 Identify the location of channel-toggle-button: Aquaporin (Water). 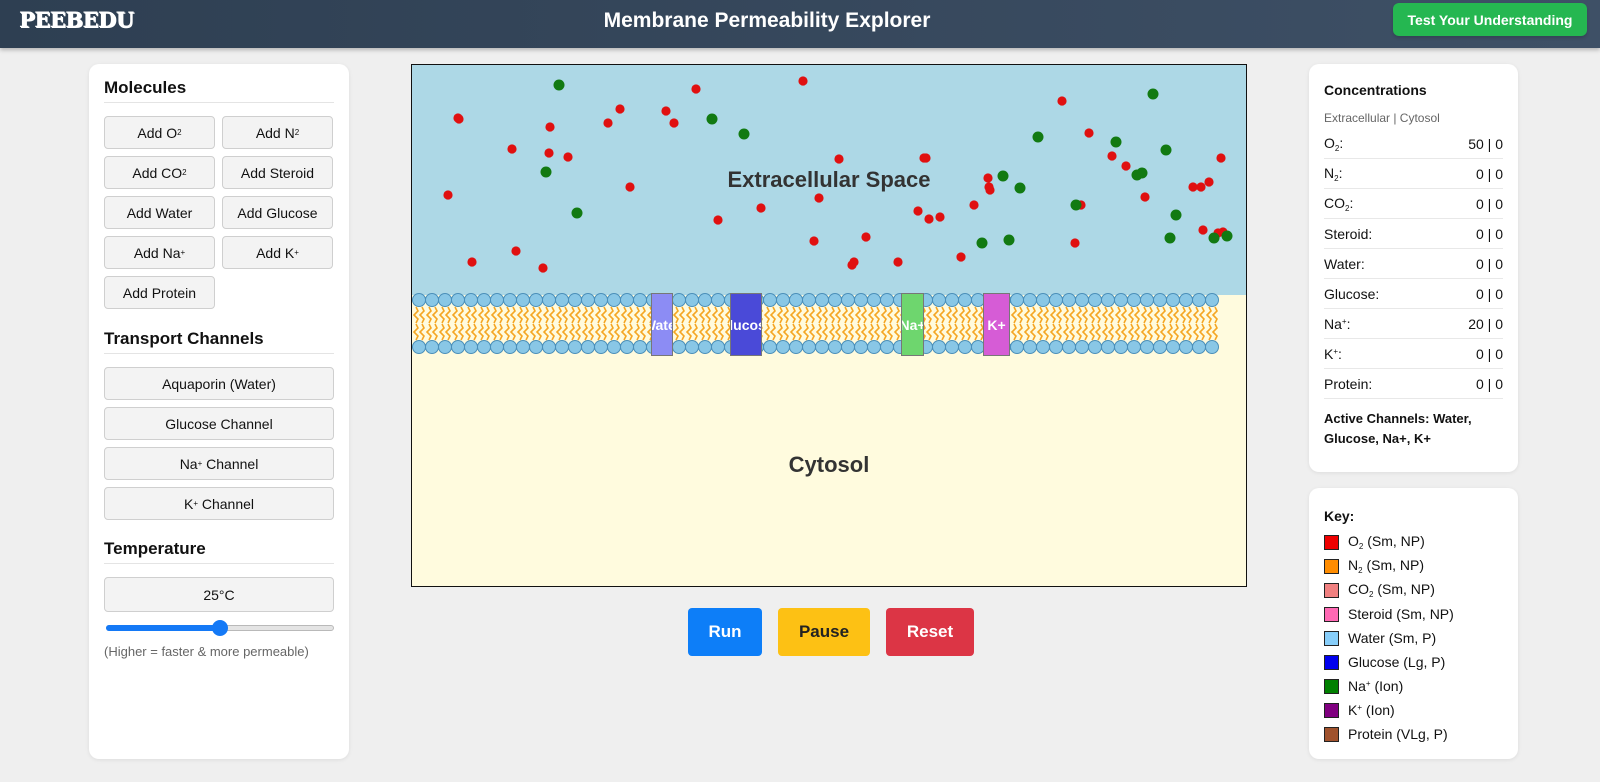
(219, 383).